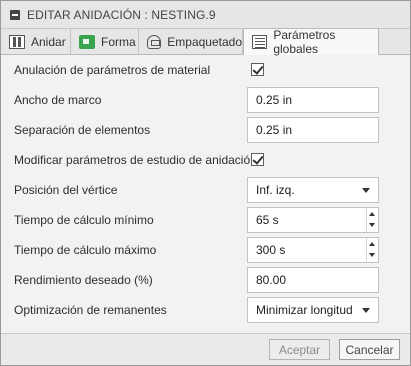 The height and width of the screenshot is (366, 411). I want to click on shape-icon, so click(87, 41).